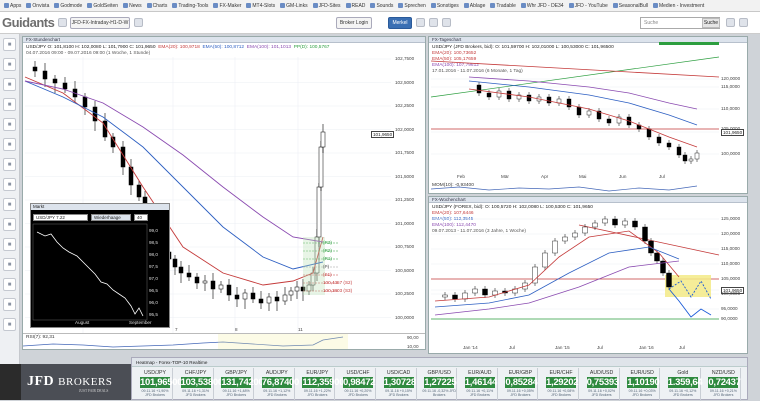  Describe the element at coordinates (681, 5) in the screenshot. I see `bookmark-label: Medien - Investment` at that location.